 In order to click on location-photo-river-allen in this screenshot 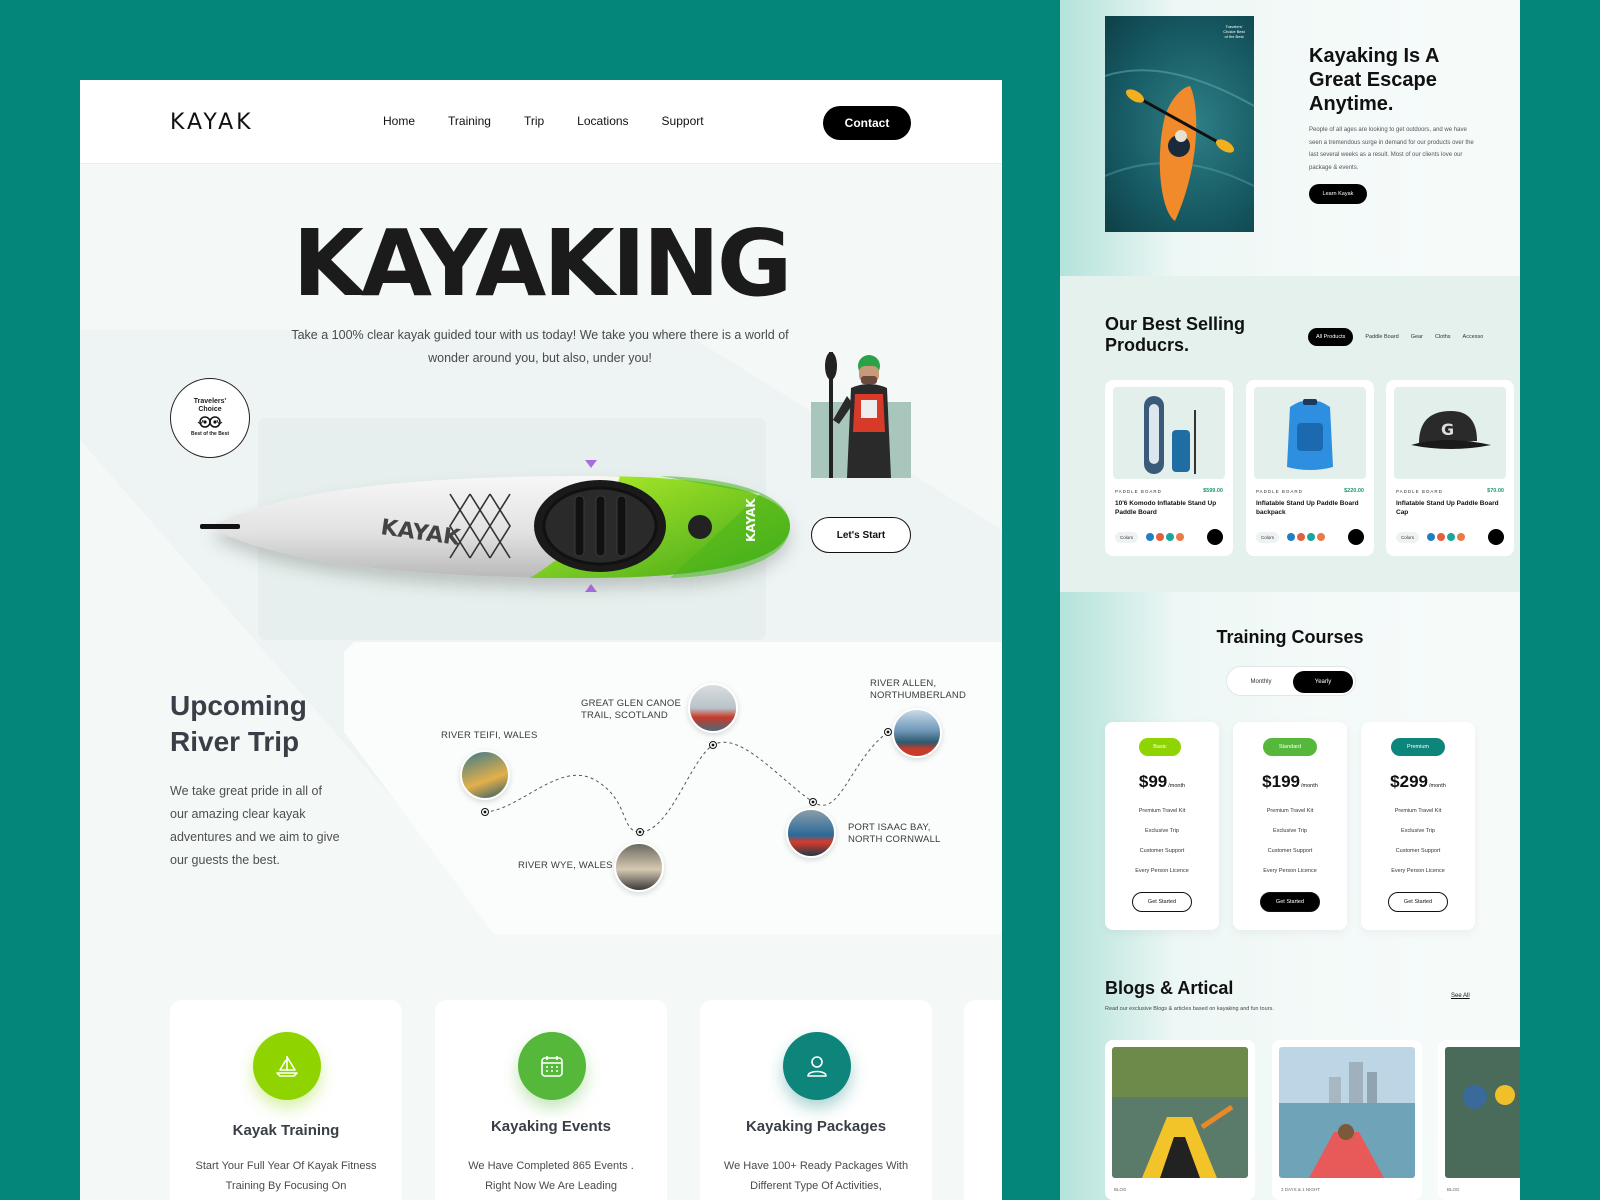, I will do `click(917, 733)`.